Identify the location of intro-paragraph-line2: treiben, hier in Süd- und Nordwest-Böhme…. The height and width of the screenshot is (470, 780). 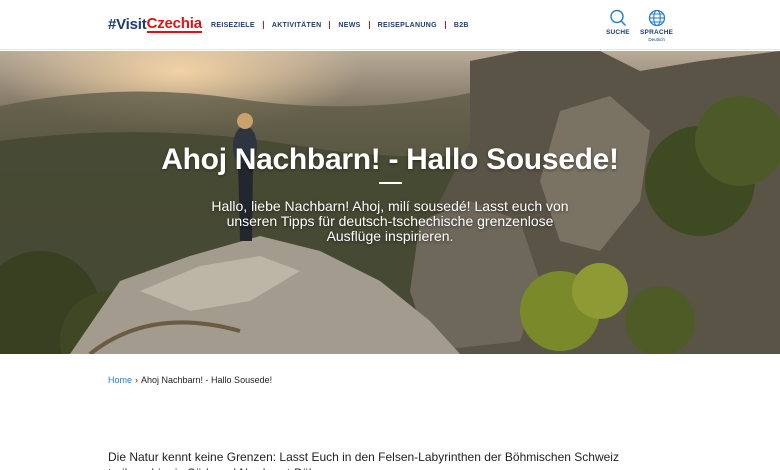
(388, 467).